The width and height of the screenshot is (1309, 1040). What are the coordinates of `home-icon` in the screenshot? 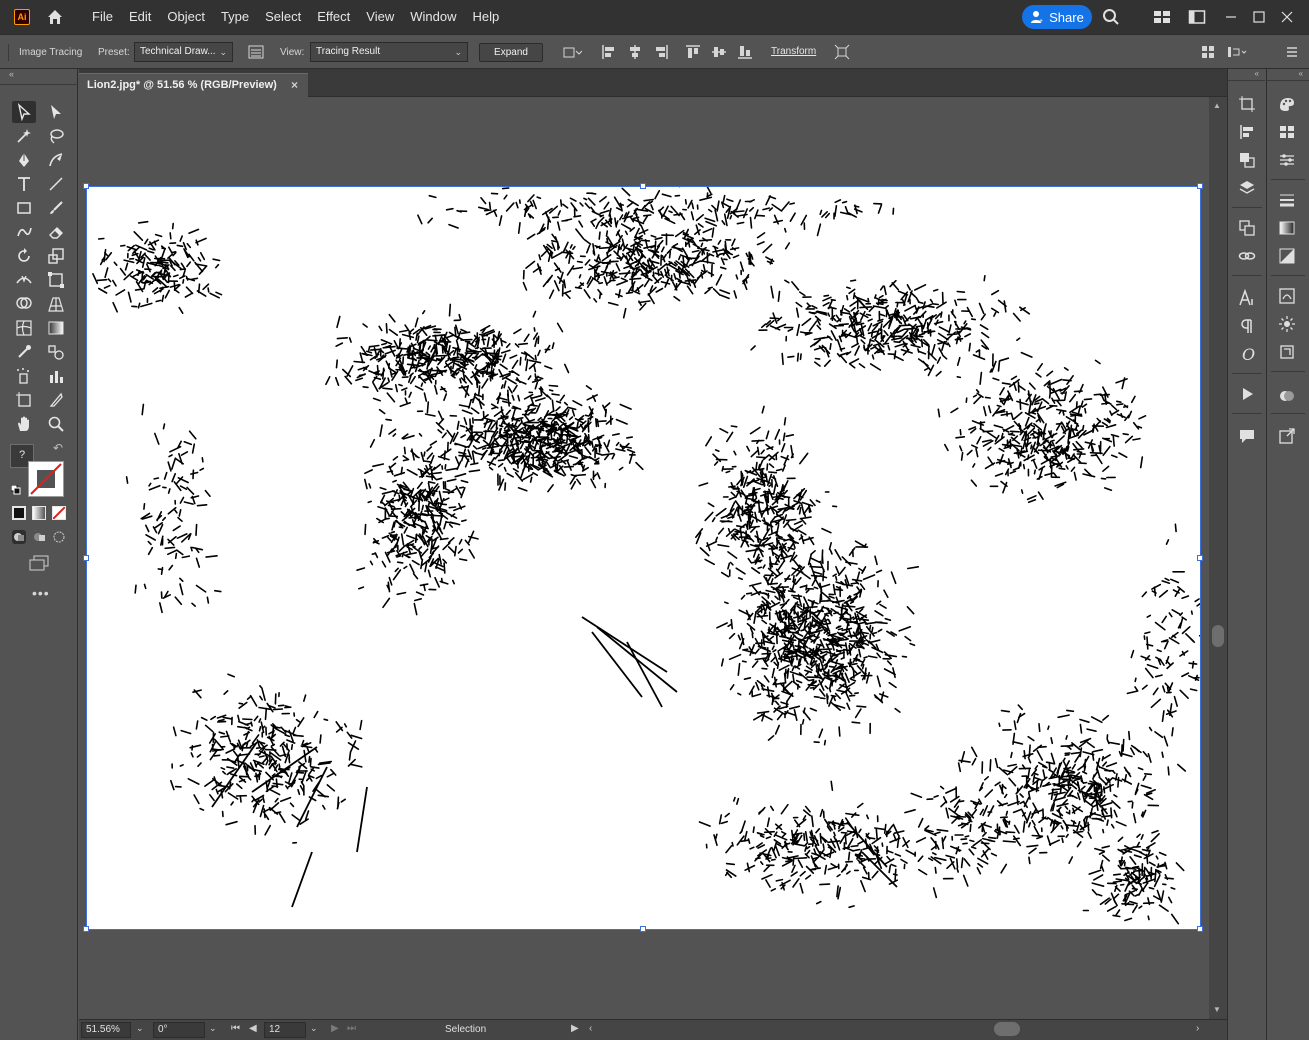 It's located at (55, 17).